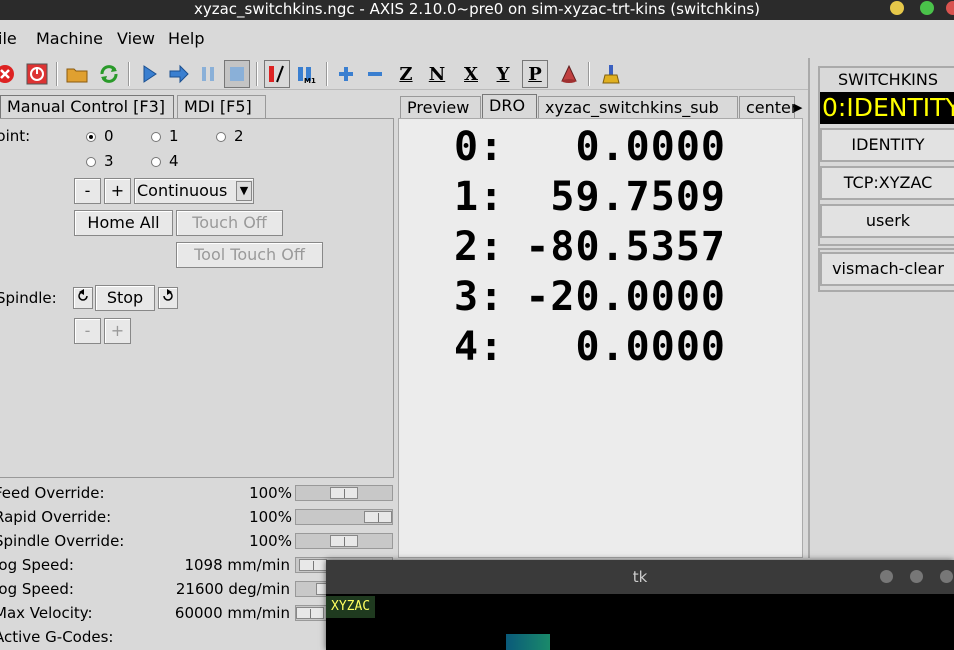 The image size is (954, 650). I want to click on joint-0-label: 0, so click(109, 136).